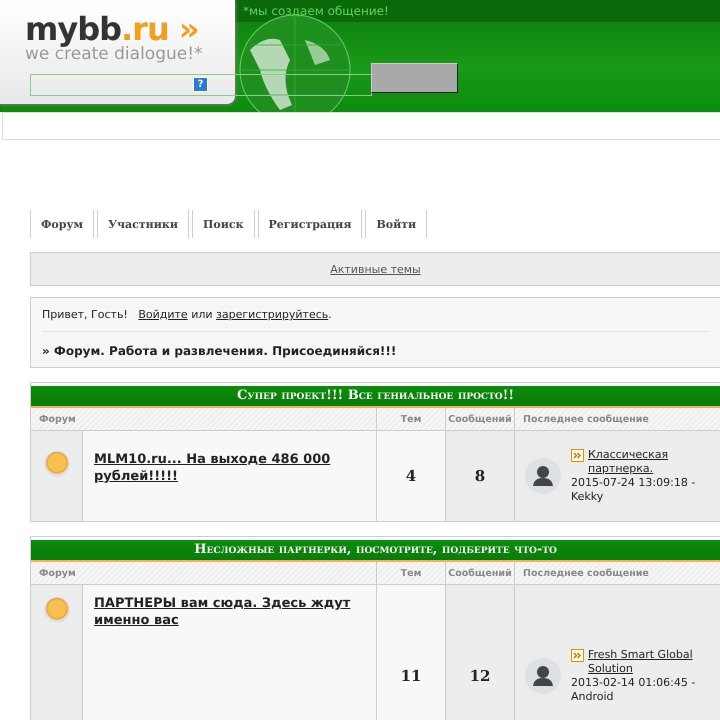  I want to click on nav-tab: Войти, so click(396, 224).